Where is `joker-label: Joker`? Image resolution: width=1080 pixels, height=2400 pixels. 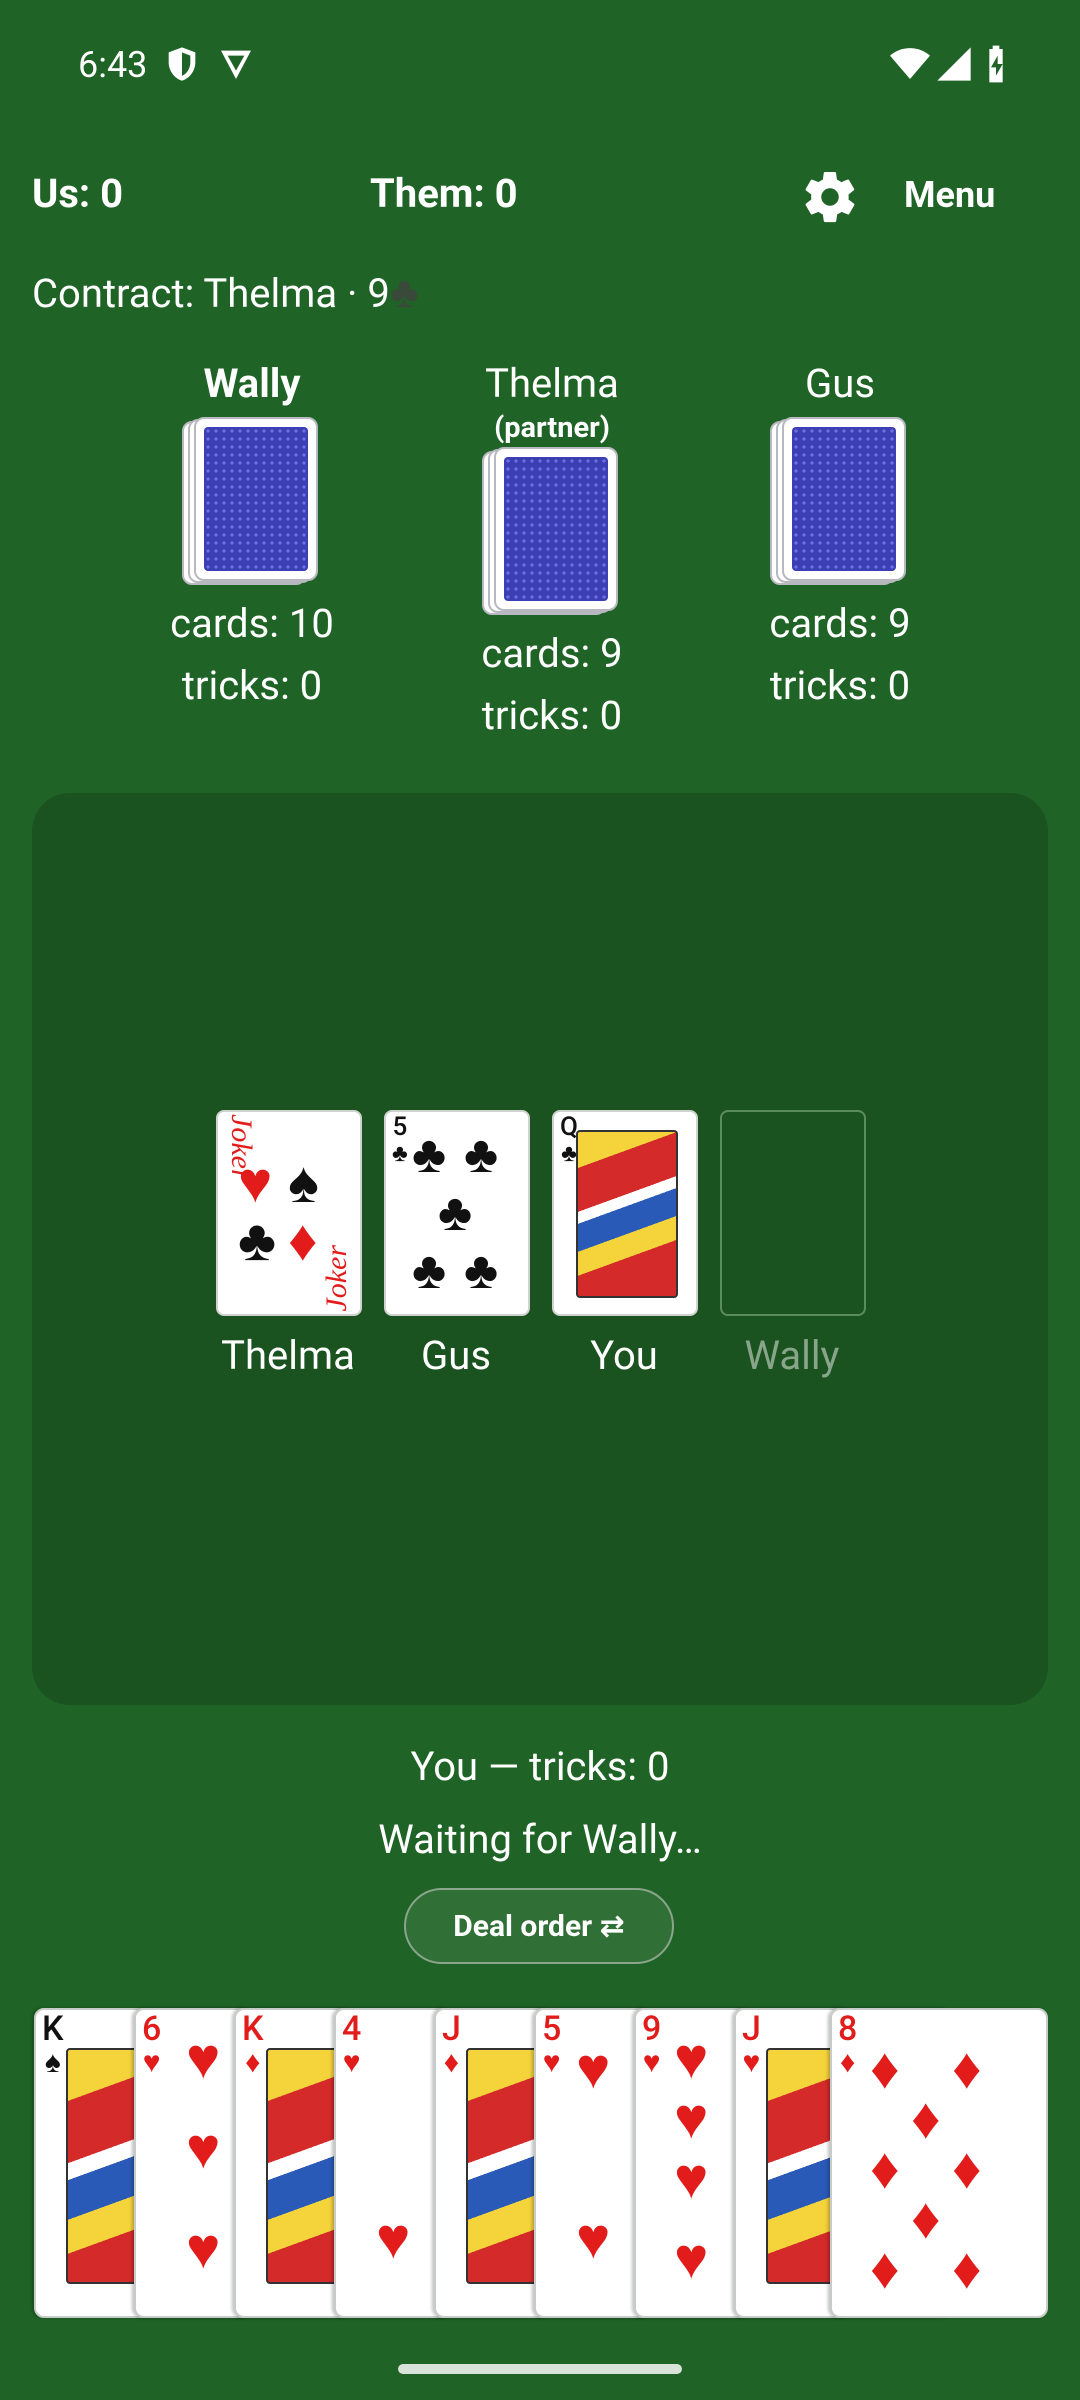
joker-label: Joker is located at coordinates (336, 1278).